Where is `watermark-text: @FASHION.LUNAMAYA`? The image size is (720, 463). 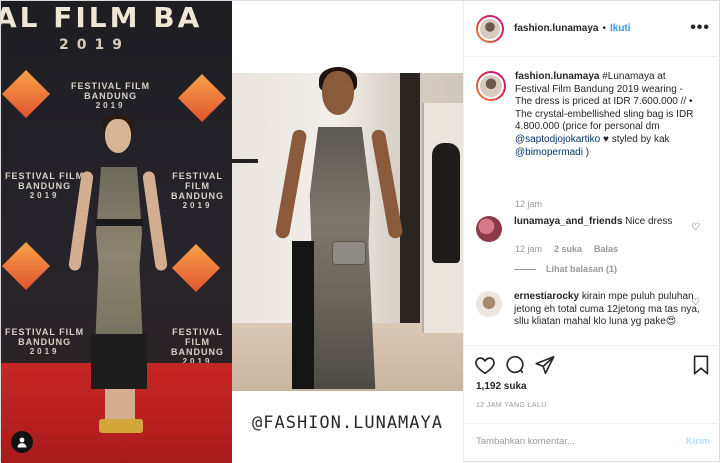 watermark-text: @FASHION.LUNAMAYA is located at coordinates (347, 423).